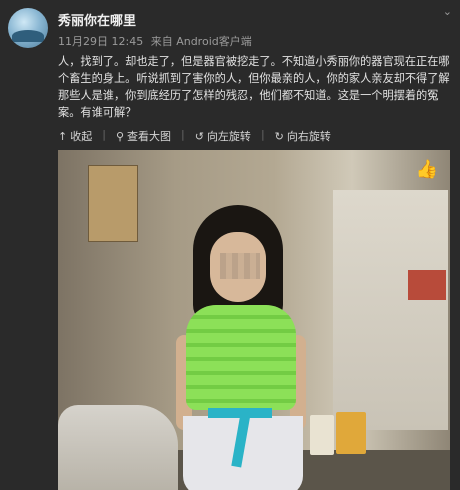 Image resolution: width=460 pixels, height=490 pixels. What do you see at coordinates (118, 447) in the screenshot?
I see `photo-sacks` at bounding box center [118, 447].